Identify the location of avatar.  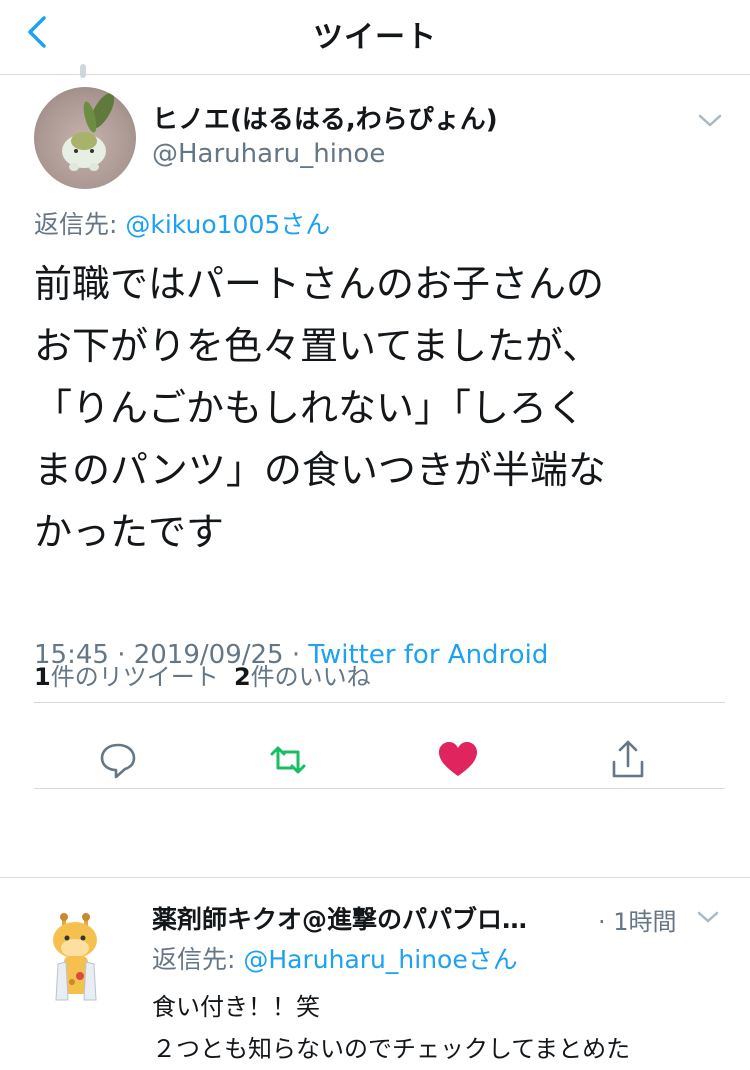
(85, 138).